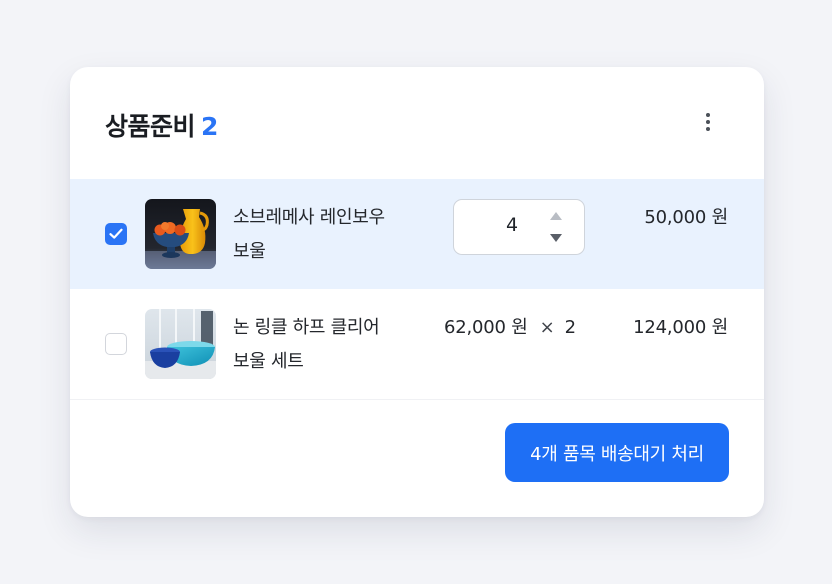 The height and width of the screenshot is (584, 832). Describe the element at coordinates (328, 345) in the screenshot. I see `product-name: 논 링클 하프 클리어 보울 세트` at that location.